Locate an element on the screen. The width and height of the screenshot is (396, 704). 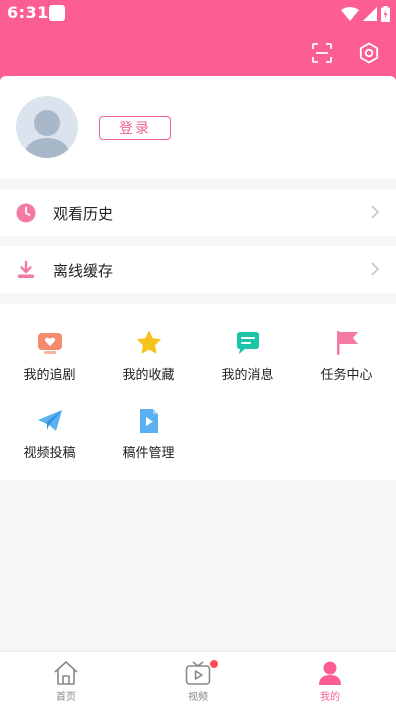
scan-button is located at coordinates (322, 53).